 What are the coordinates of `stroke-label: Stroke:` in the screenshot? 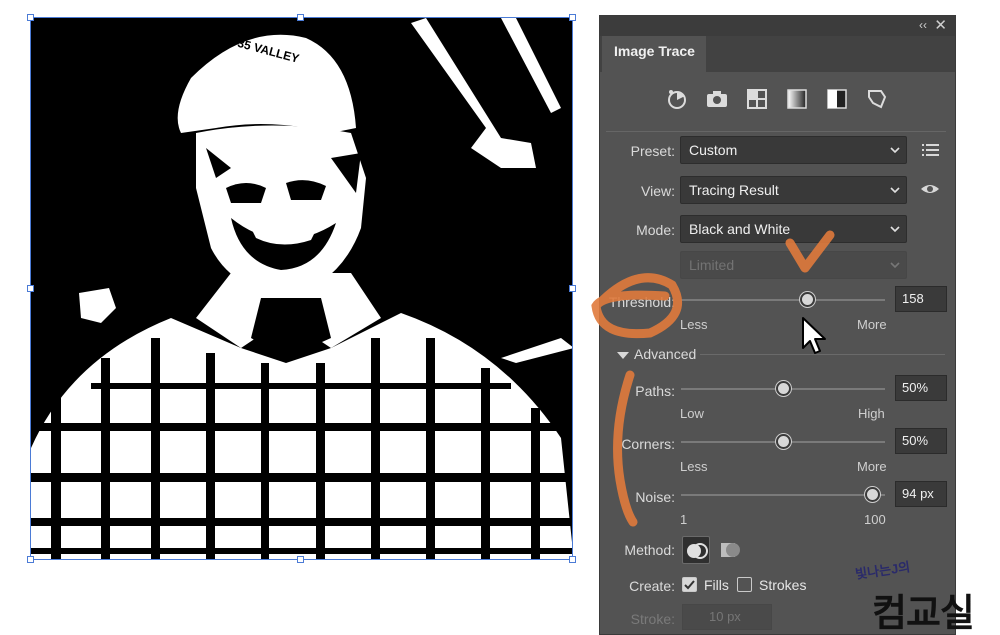 It's located at (652, 619).